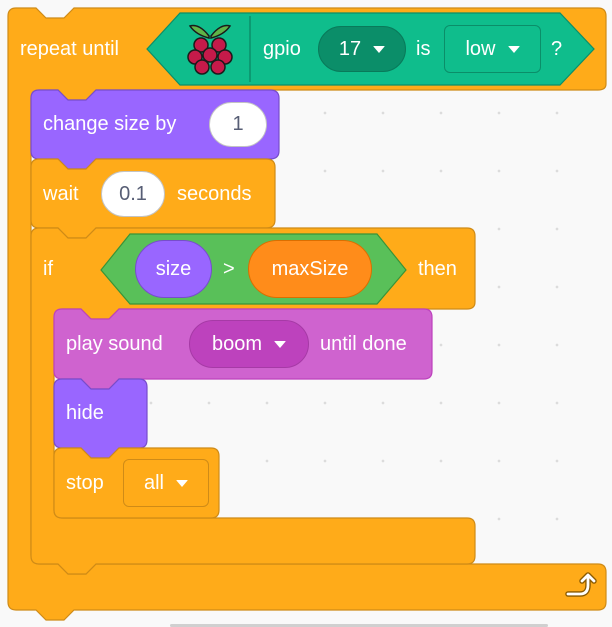 The width and height of the screenshot is (612, 627). Describe the element at coordinates (282, 49) in the screenshot. I see `gpio-label: gpio` at that location.